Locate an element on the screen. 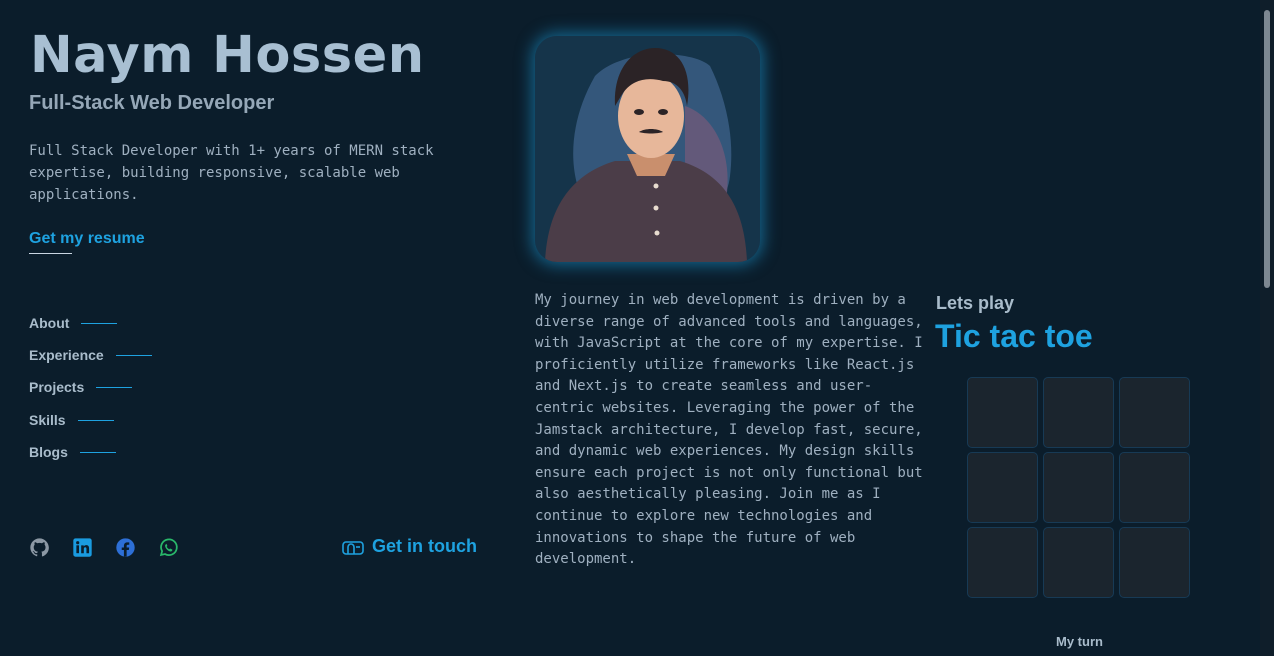 This screenshot has width=1274, height=656. nav-label: Projects is located at coordinates (57, 387).